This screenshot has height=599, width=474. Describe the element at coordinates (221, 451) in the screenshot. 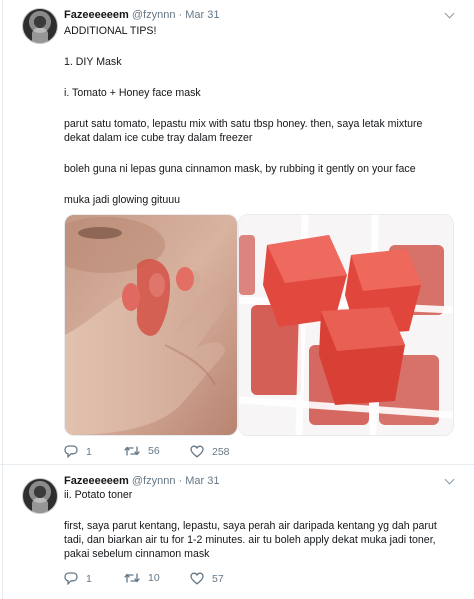

I see `like-count: 258` at that location.